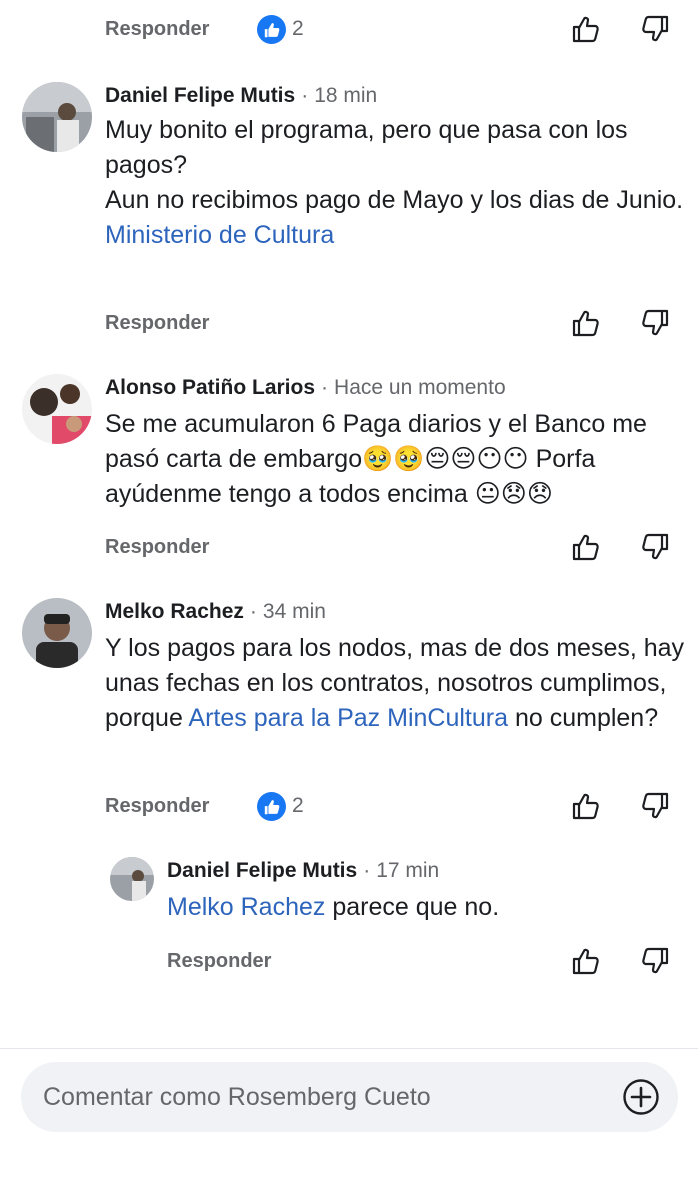 This screenshot has width=698, height=1200. Describe the element at coordinates (641, 1097) in the screenshot. I see `add-plus-icon` at that location.